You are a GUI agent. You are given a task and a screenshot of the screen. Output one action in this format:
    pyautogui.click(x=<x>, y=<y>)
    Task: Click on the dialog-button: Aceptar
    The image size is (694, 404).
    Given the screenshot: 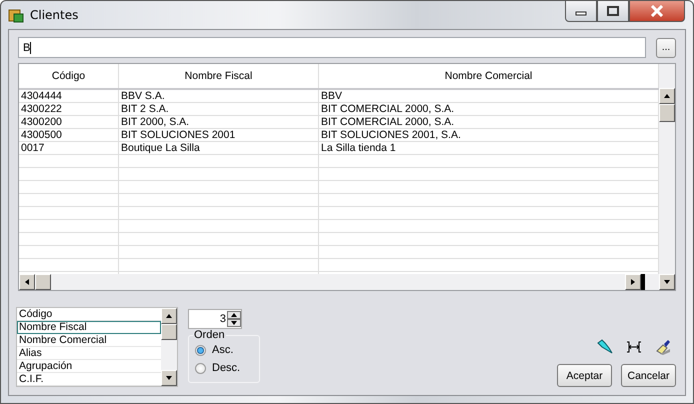 What is the action you would take?
    pyautogui.click(x=584, y=375)
    